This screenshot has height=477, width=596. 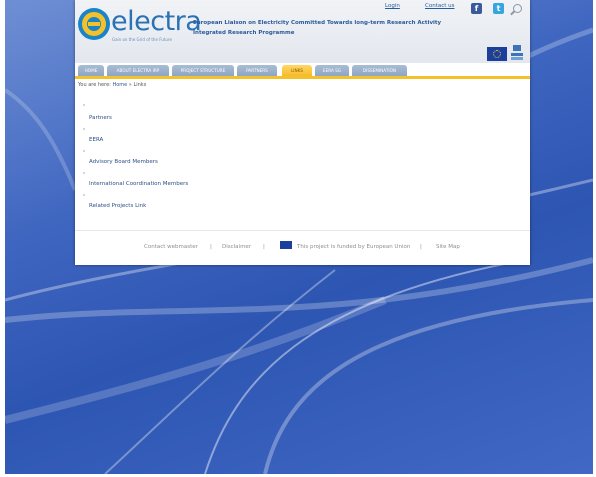 I want to click on site-tagline-line2: Integrated Research Programme, so click(x=244, y=33).